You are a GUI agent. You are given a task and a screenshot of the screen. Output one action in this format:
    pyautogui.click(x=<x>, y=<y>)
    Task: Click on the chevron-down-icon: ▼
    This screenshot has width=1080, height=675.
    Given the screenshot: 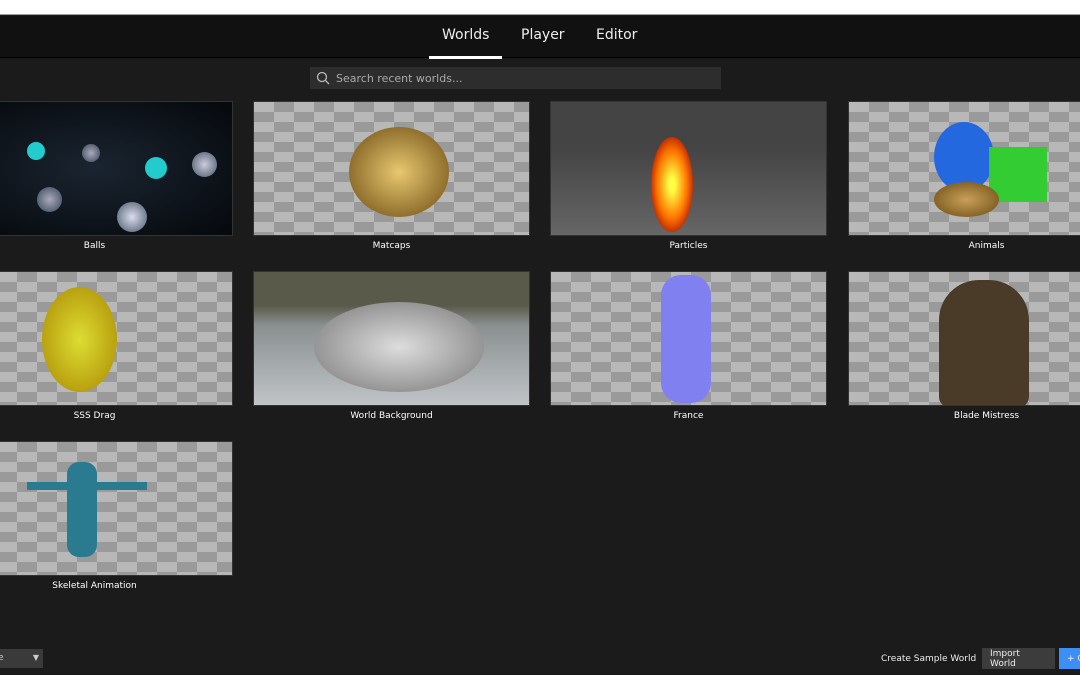 What is the action you would take?
    pyautogui.click(x=35, y=657)
    